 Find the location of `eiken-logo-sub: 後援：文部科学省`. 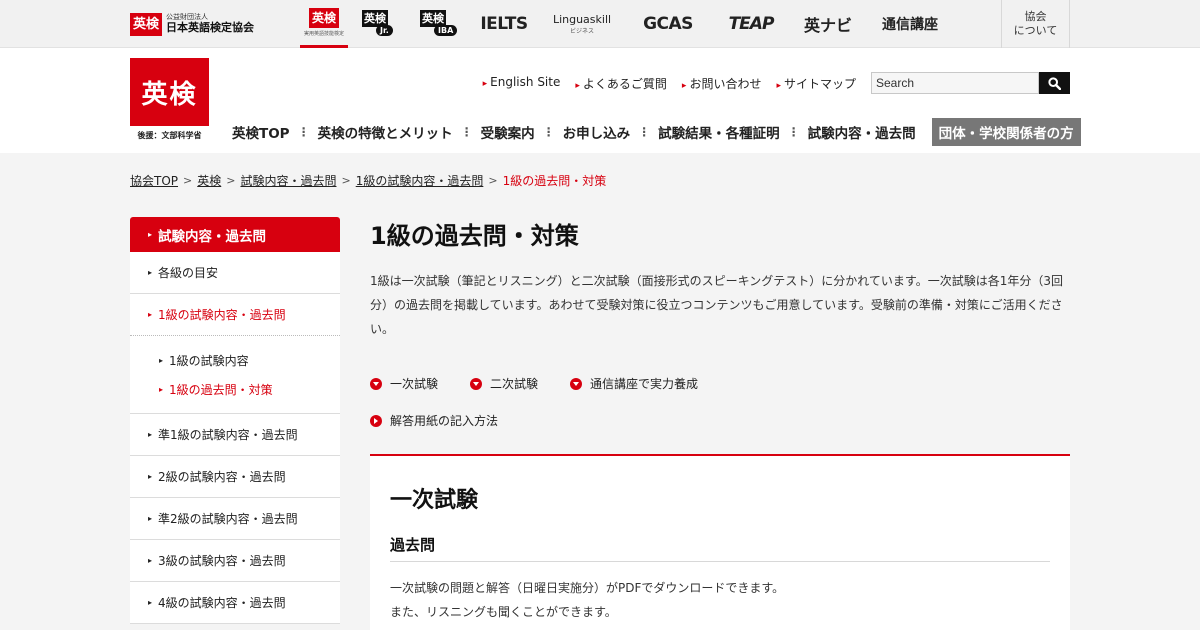

eiken-logo-sub: 後援：文部科学省 is located at coordinates (169, 135).